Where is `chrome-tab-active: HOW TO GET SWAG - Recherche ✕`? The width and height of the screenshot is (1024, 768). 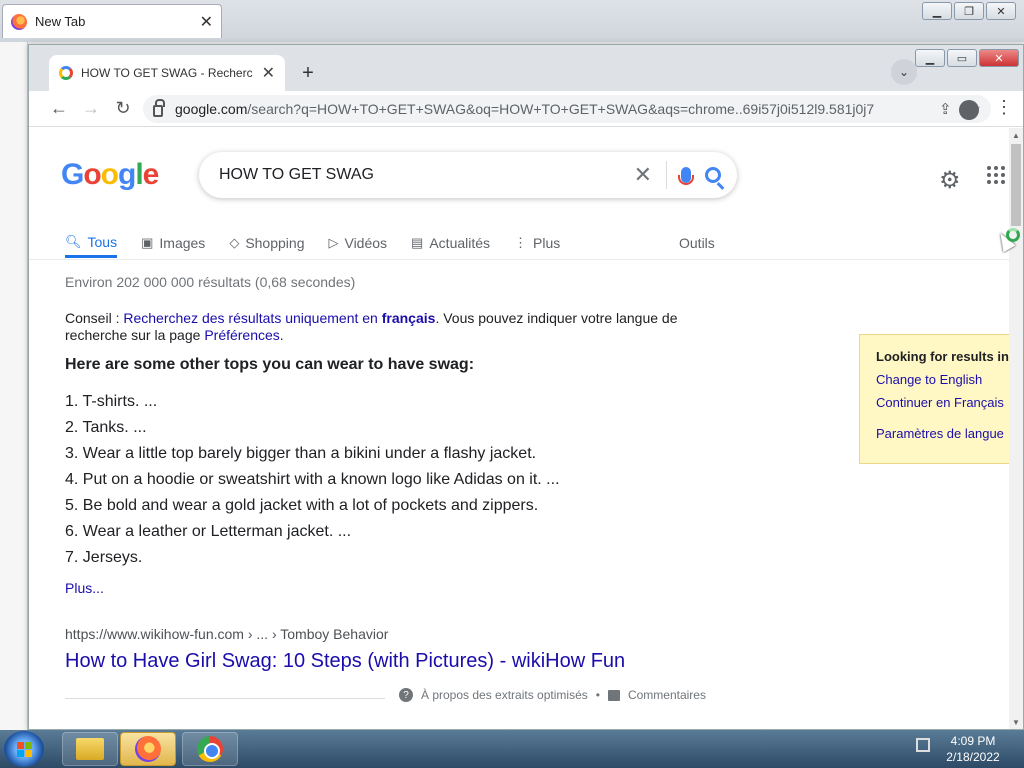
chrome-tab-active: HOW TO GET SWAG - Recherche ✕ is located at coordinates (167, 73).